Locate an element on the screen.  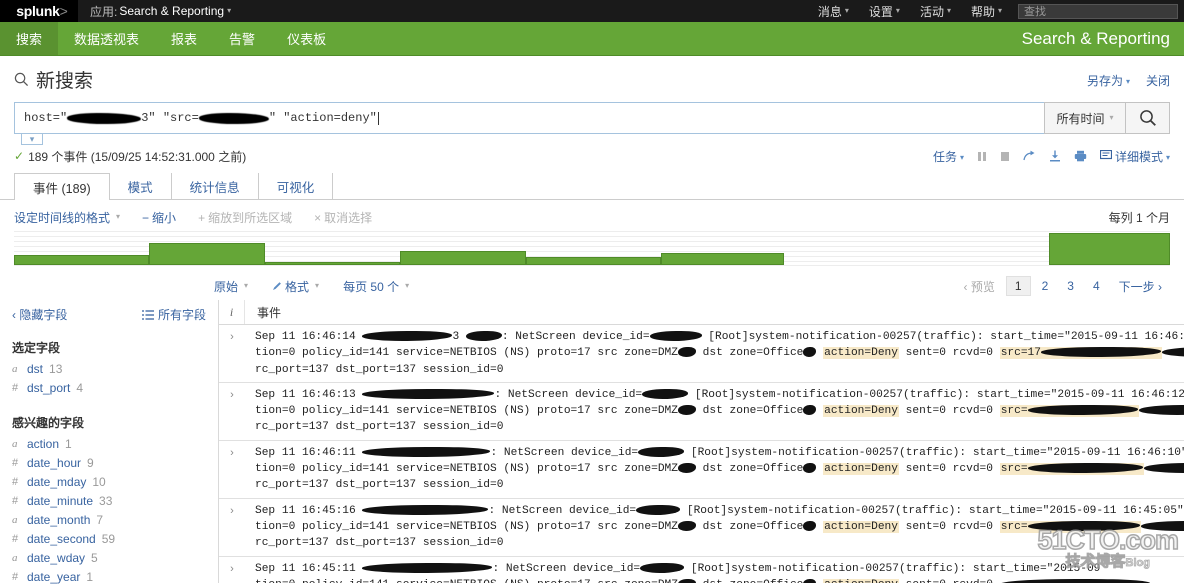
search-query-input: host=" 3" "src= " "action=deny" is located at coordinates (529, 118).